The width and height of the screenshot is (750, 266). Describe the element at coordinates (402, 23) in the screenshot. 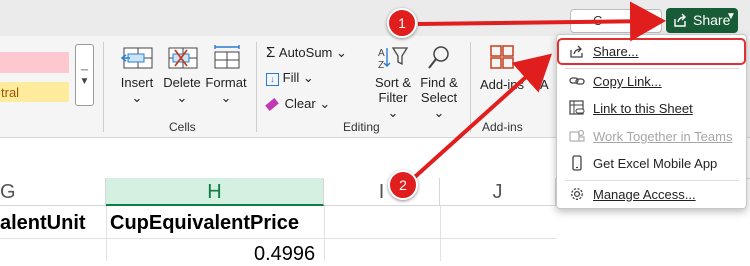

I see `step-marker-1: 1` at that location.